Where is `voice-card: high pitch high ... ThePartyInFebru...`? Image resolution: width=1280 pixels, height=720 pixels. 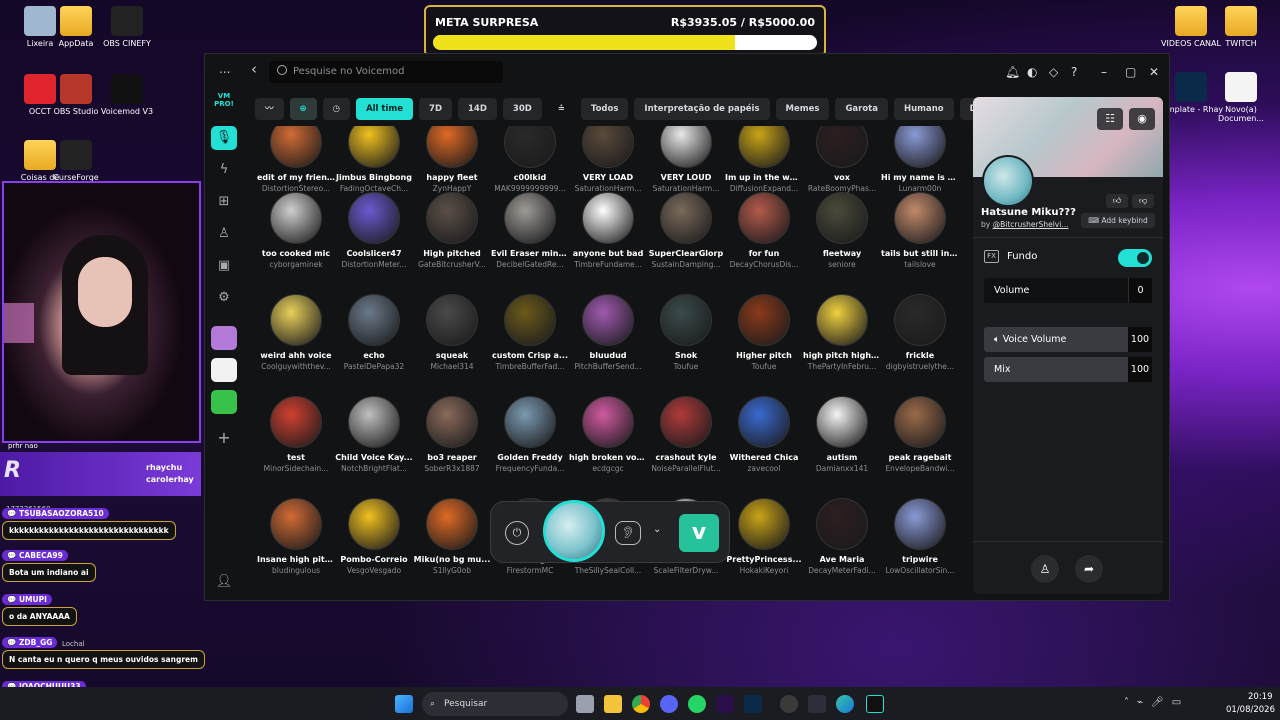
voice-card: high pitch high ... ThePartyInFebru... is located at coordinates (842, 332).